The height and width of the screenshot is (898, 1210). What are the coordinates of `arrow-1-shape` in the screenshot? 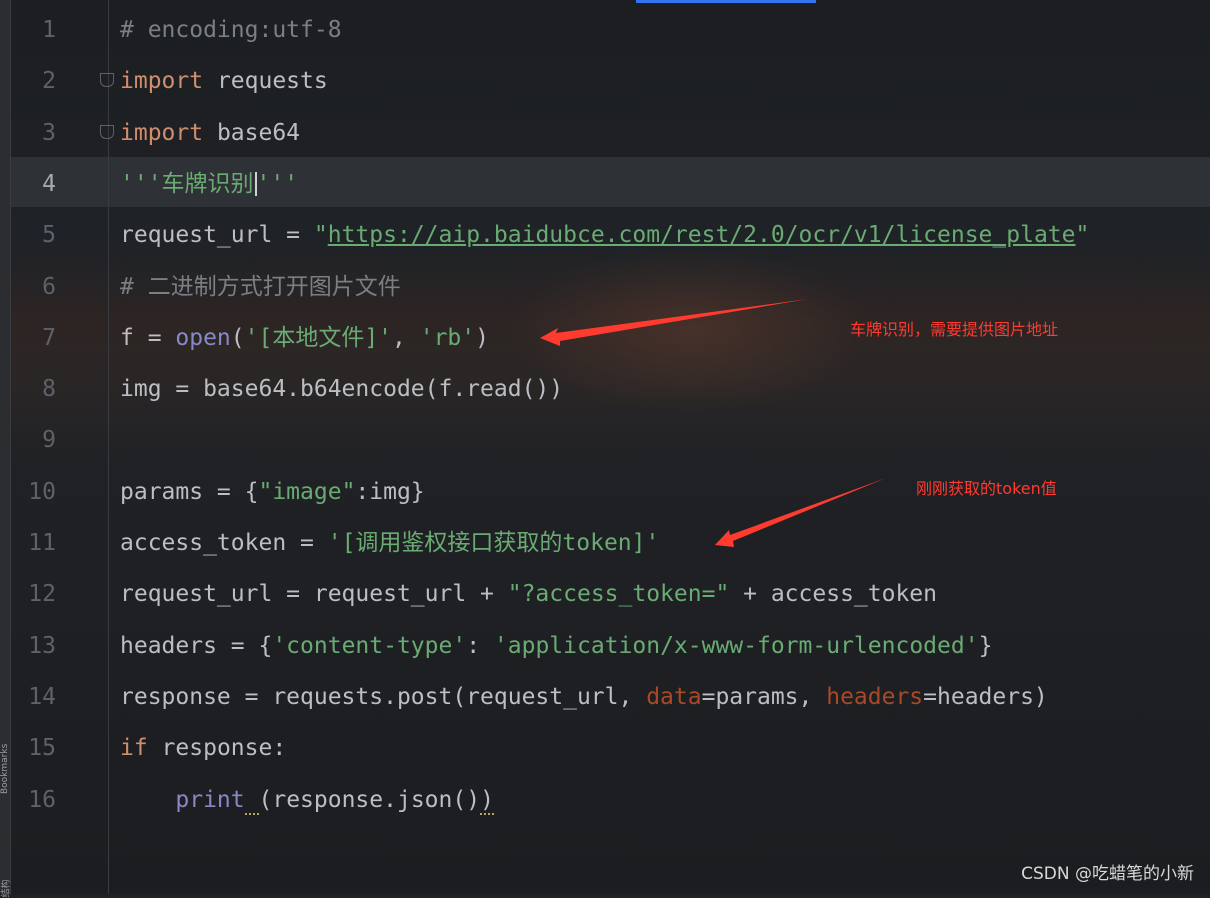 It's located at (674, 322).